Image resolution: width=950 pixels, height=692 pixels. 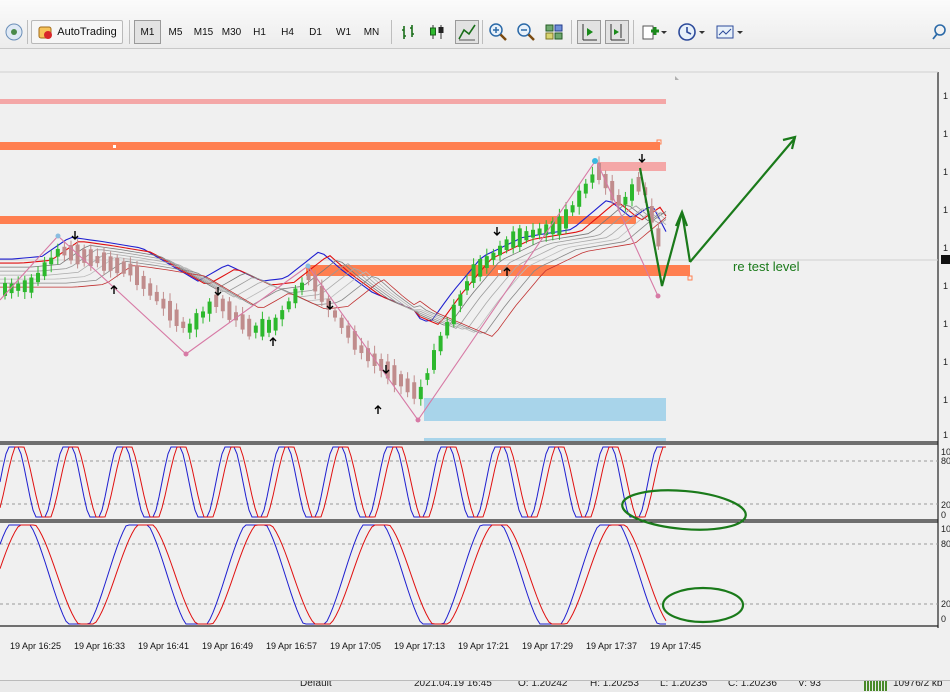 I want to click on status-high: H: 1.20253, so click(x=614, y=684).